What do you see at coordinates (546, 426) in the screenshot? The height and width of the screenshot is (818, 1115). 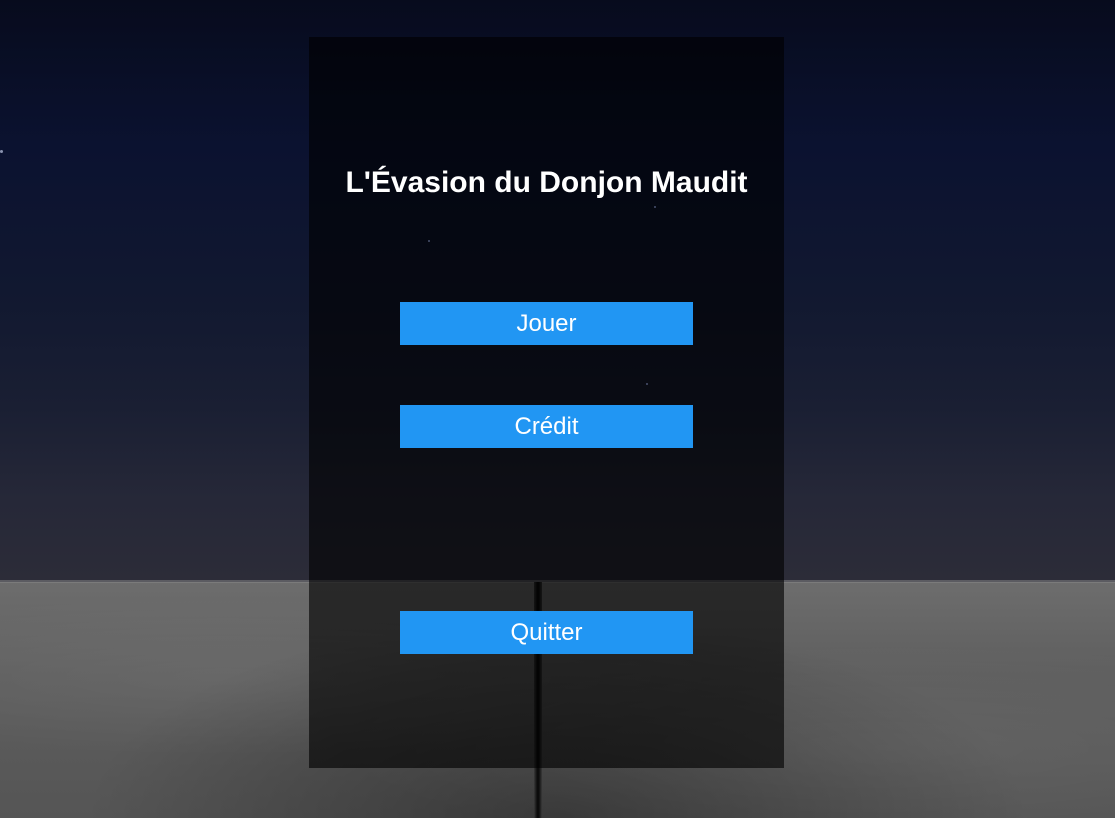 I see `credit-button: Crédit` at bounding box center [546, 426].